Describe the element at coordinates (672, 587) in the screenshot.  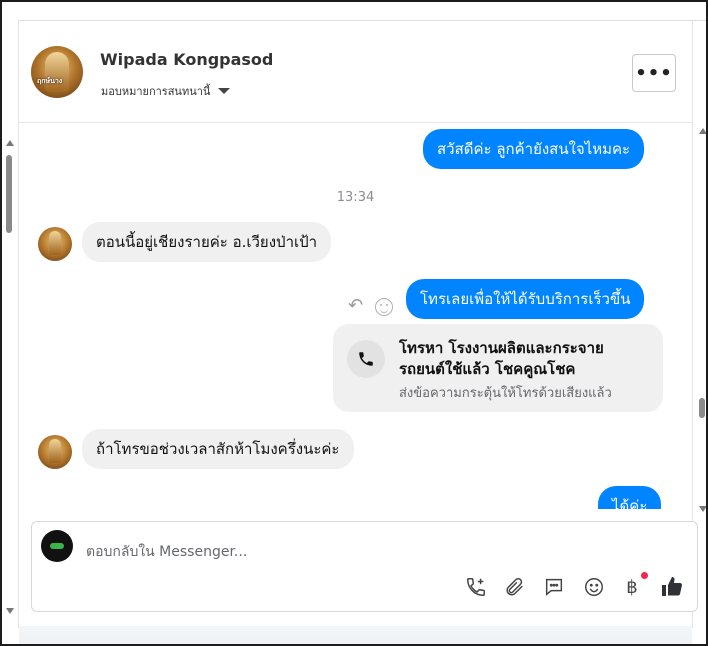
I see `like-icon` at that location.